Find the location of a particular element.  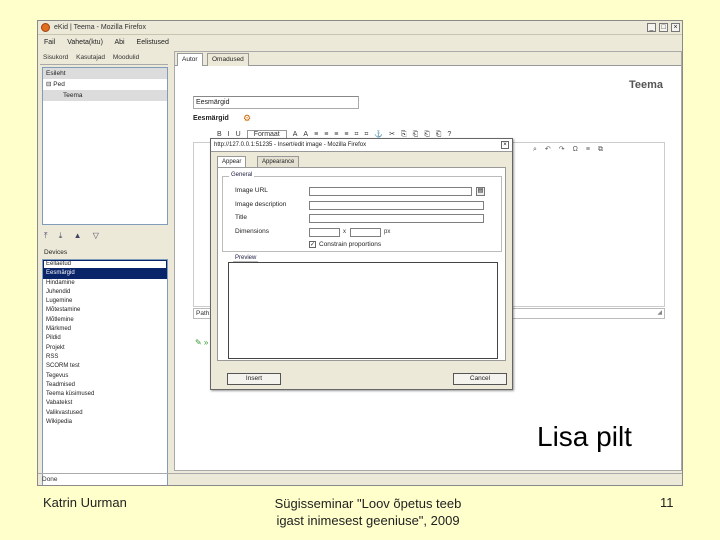

device-item: Hindamine is located at coordinates (105, 283).